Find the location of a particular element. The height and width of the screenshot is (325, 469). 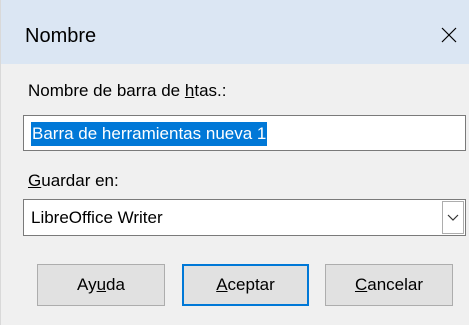

ok-button: Aceptar is located at coordinates (245, 285).